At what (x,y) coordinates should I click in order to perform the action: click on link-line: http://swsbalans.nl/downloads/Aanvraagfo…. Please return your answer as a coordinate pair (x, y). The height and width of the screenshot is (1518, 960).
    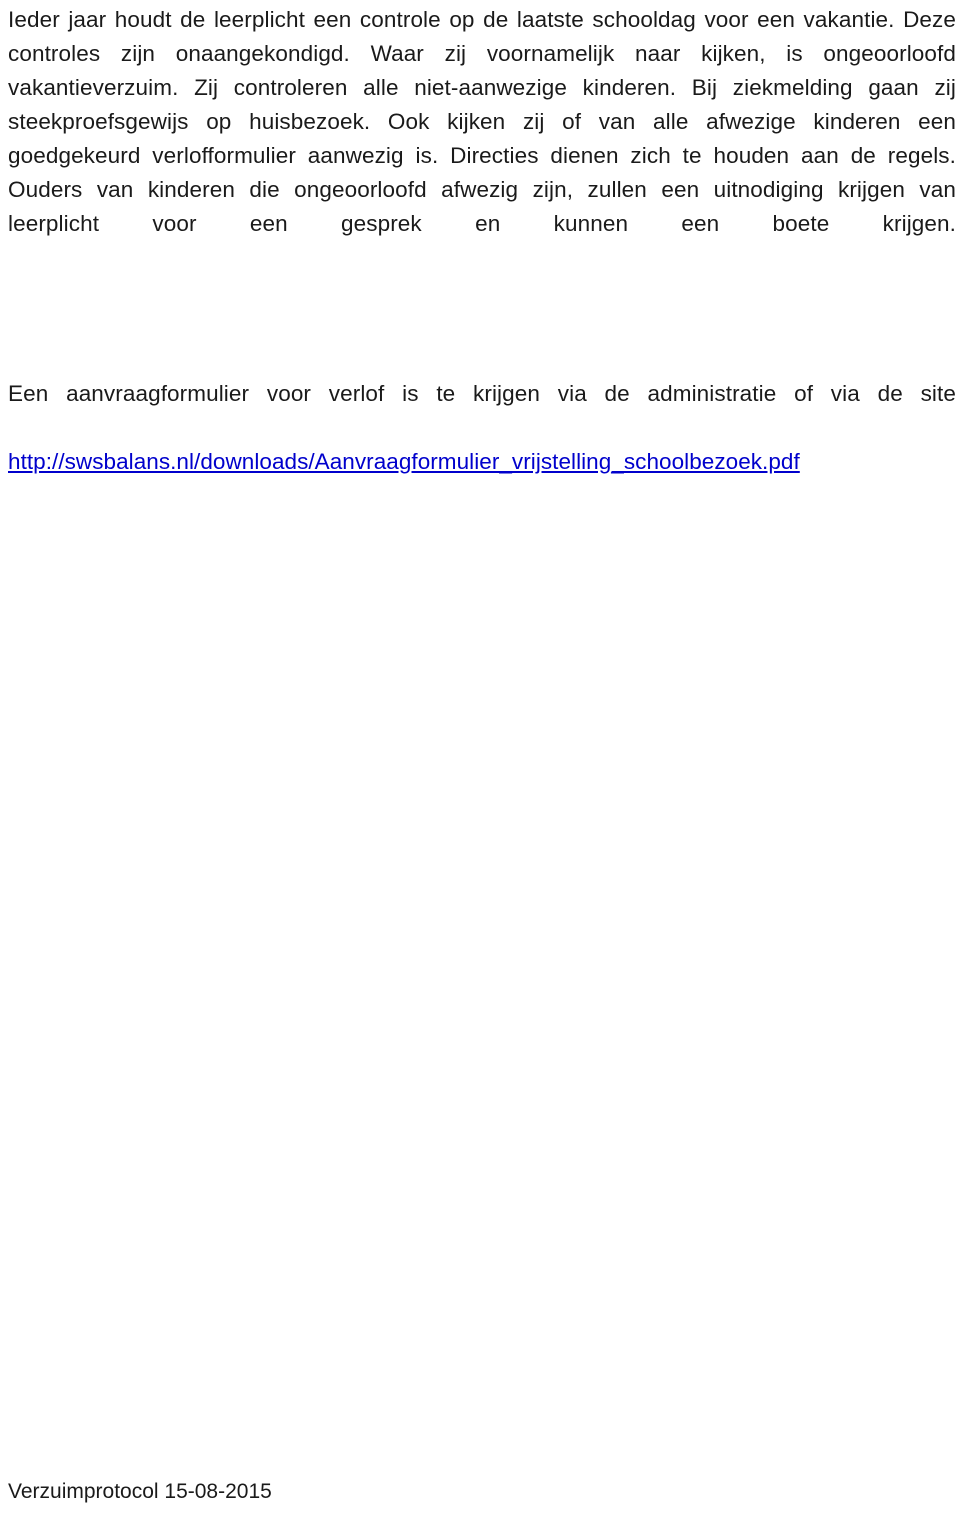
    Looking at the image, I should click on (482, 462).